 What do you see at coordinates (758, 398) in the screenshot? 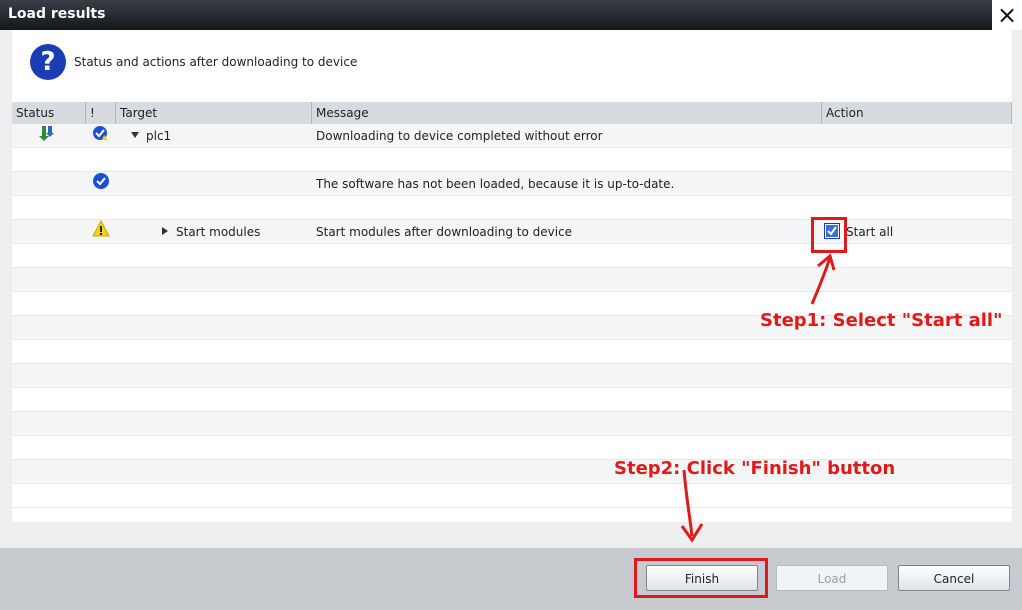
I see `annotation-arrows` at bounding box center [758, 398].